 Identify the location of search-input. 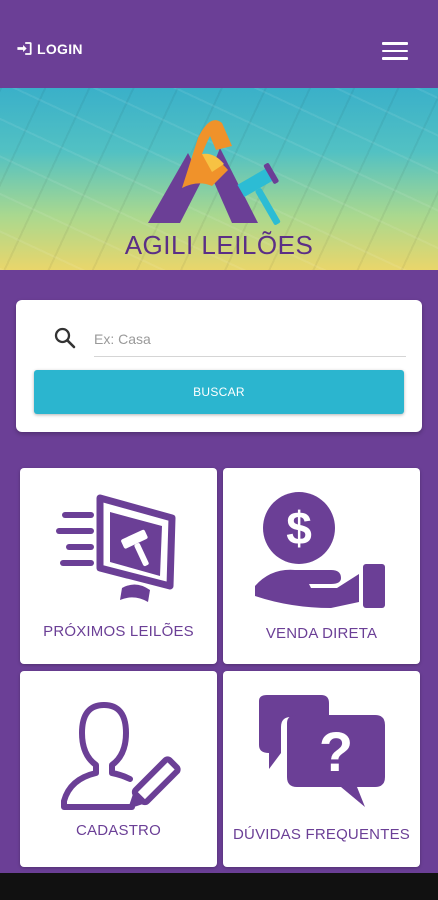
(250, 339).